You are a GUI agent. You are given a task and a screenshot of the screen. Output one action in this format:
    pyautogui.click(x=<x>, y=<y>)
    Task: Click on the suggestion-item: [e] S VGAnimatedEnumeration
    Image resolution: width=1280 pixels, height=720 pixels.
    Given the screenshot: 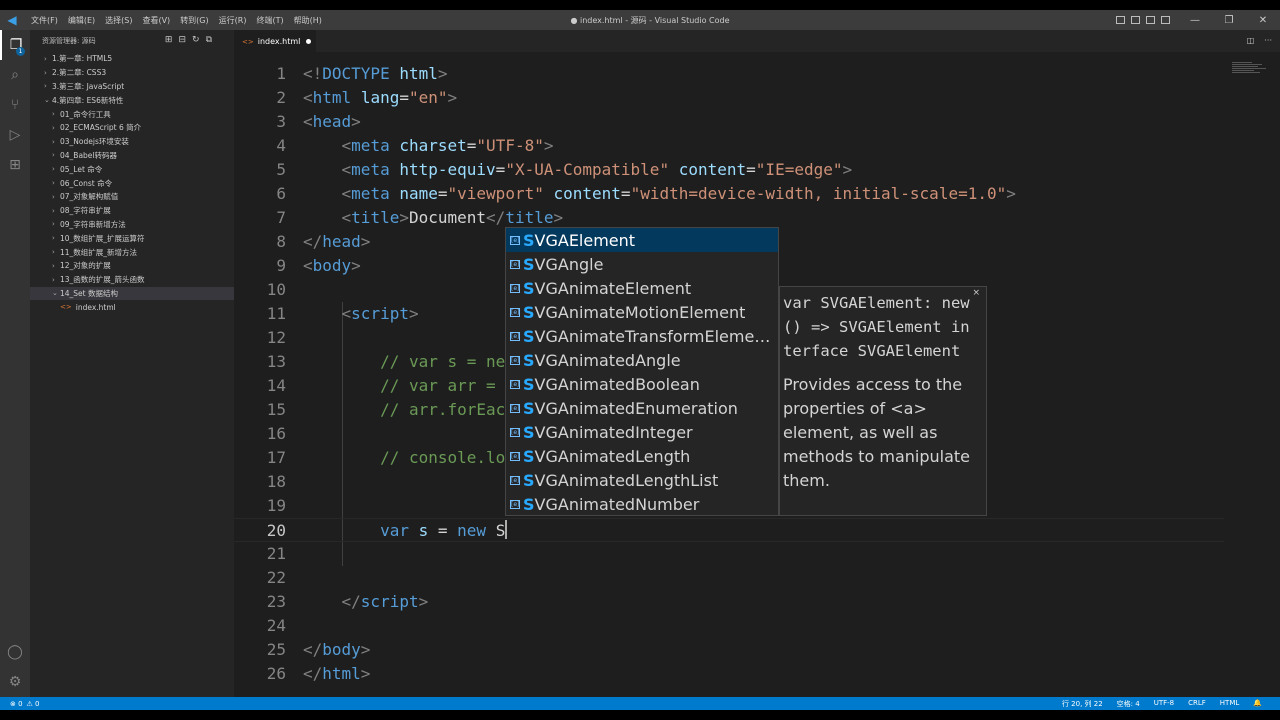 What is the action you would take?
    pyautogui.click(x=642, y=408)
    